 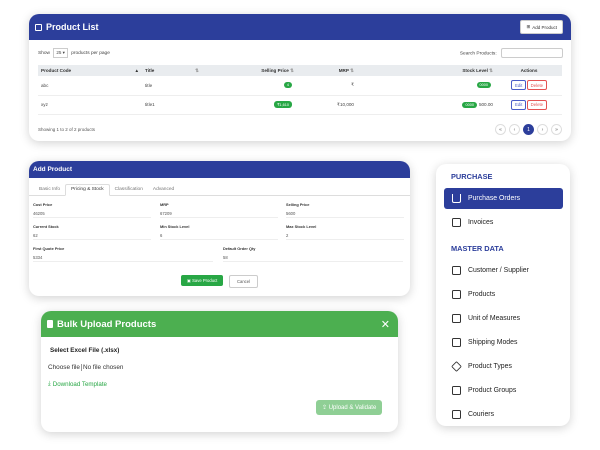 What do you see at coordinates (385, 324) in the screenshot?
I see `close-icon: ✕` at bounding box center [385, 324].